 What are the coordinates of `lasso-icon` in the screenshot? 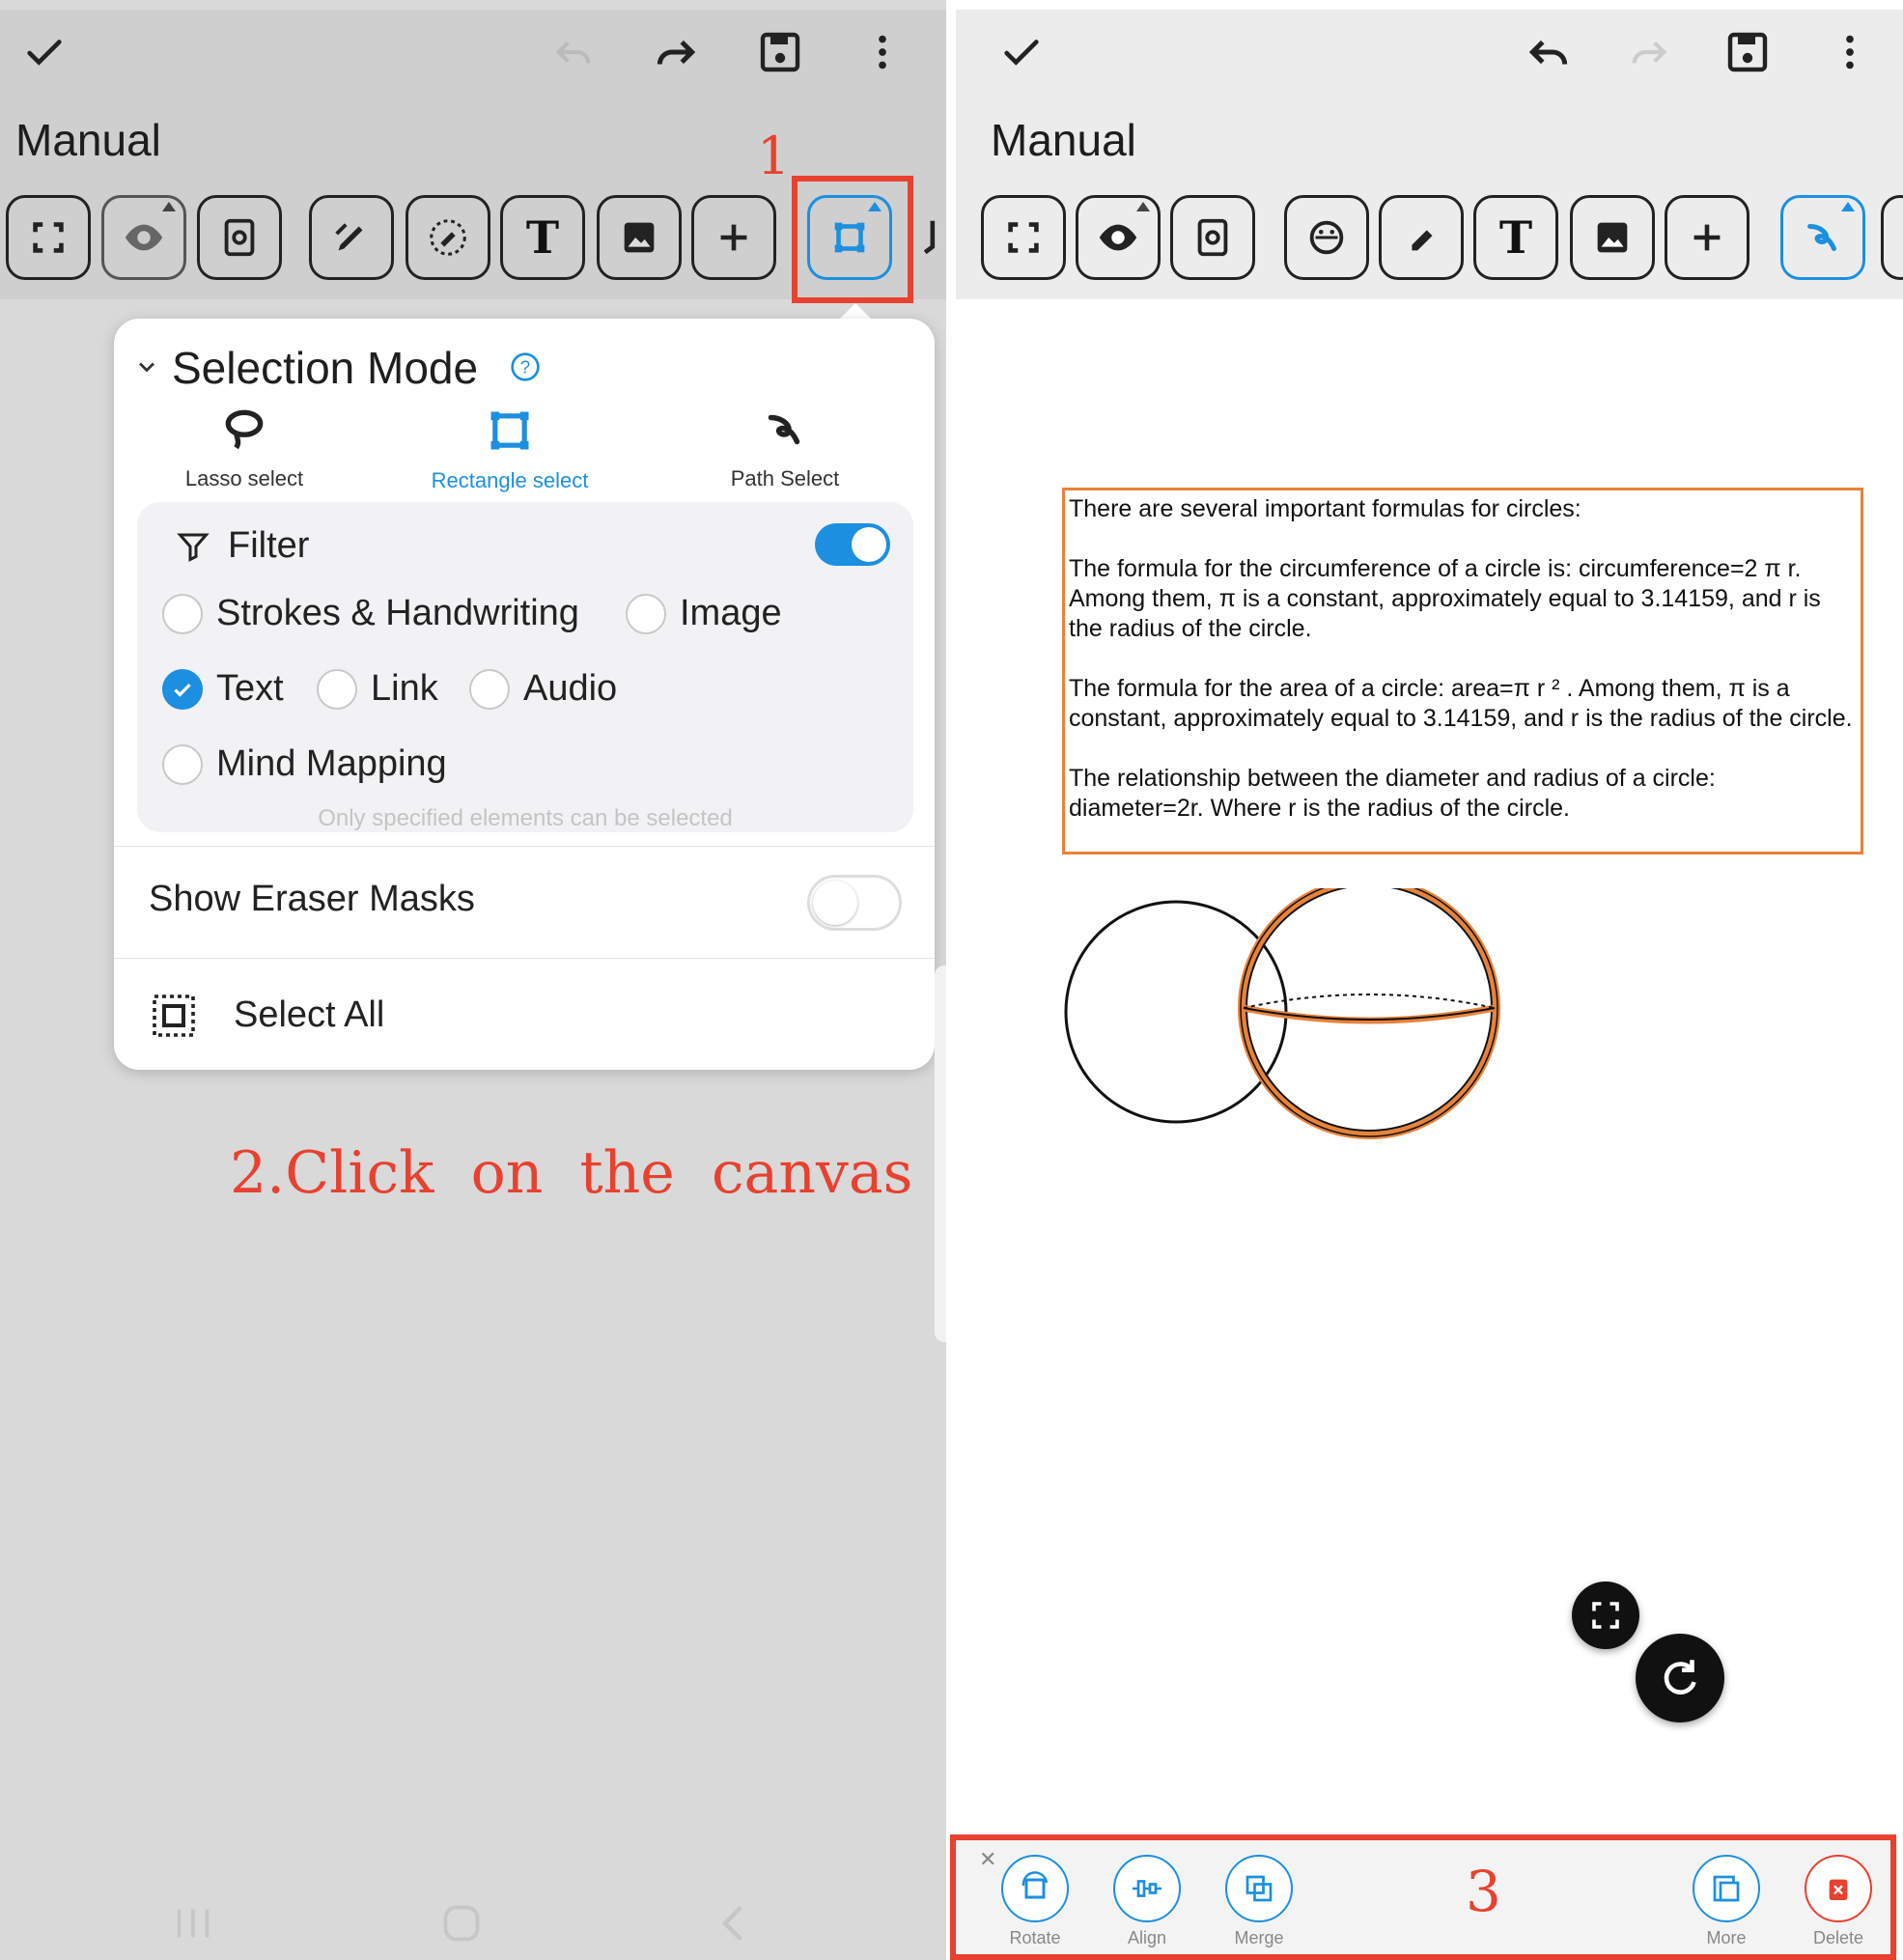 It's located at (245, 430).